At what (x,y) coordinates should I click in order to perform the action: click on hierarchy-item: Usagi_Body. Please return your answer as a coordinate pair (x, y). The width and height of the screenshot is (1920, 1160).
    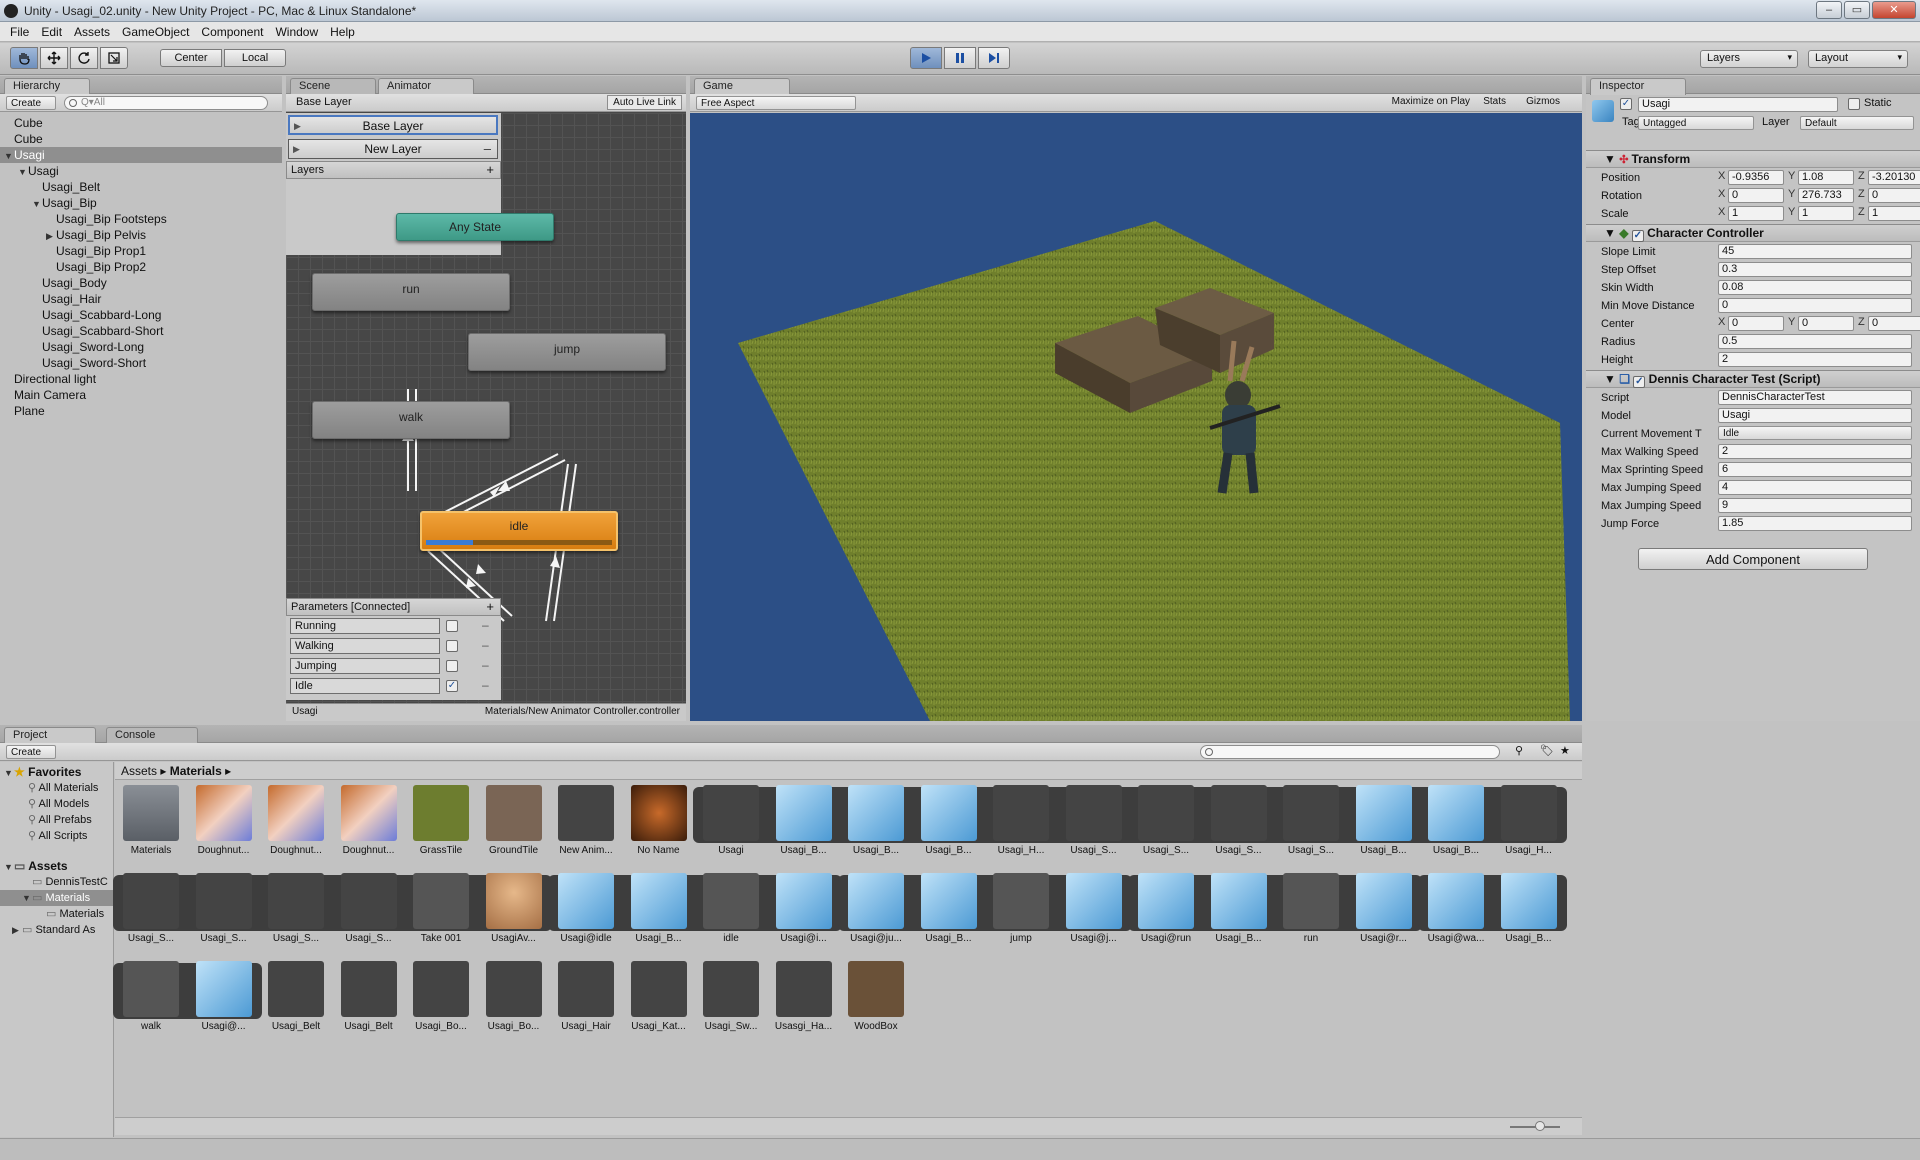
    Looking at the image, I should click on (141, 283).